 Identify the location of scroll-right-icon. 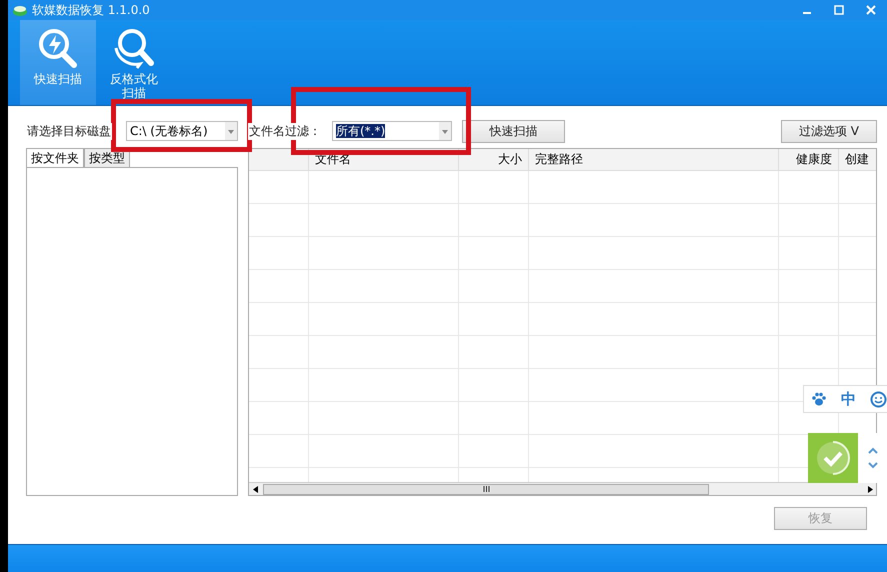
(870, 489).